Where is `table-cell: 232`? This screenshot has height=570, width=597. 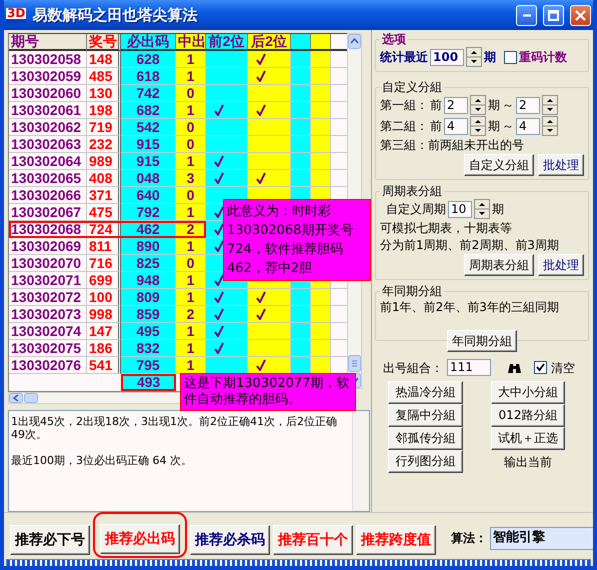 table-cell: 232 is located at coordinates (104, 144).